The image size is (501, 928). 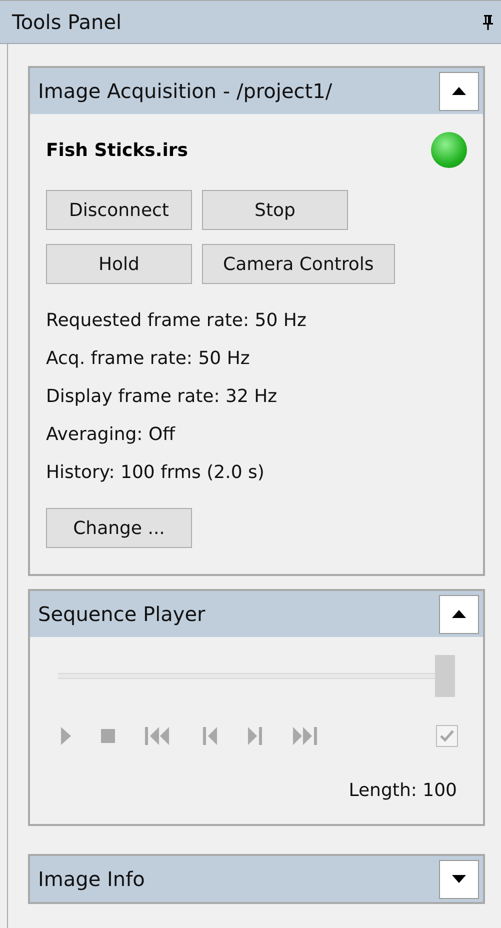 I want to click on group-title: Image Acquisition - /project1/, so click(x=185, y=91).